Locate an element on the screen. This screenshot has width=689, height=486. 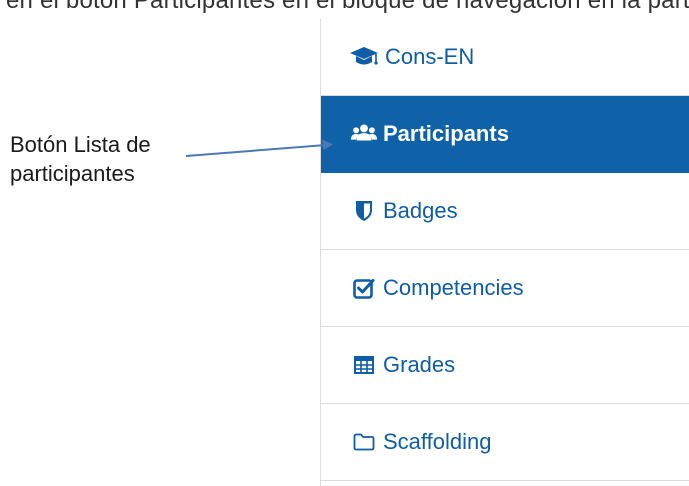
nav-item-badges: Badges is located at coordinates (505, 211).